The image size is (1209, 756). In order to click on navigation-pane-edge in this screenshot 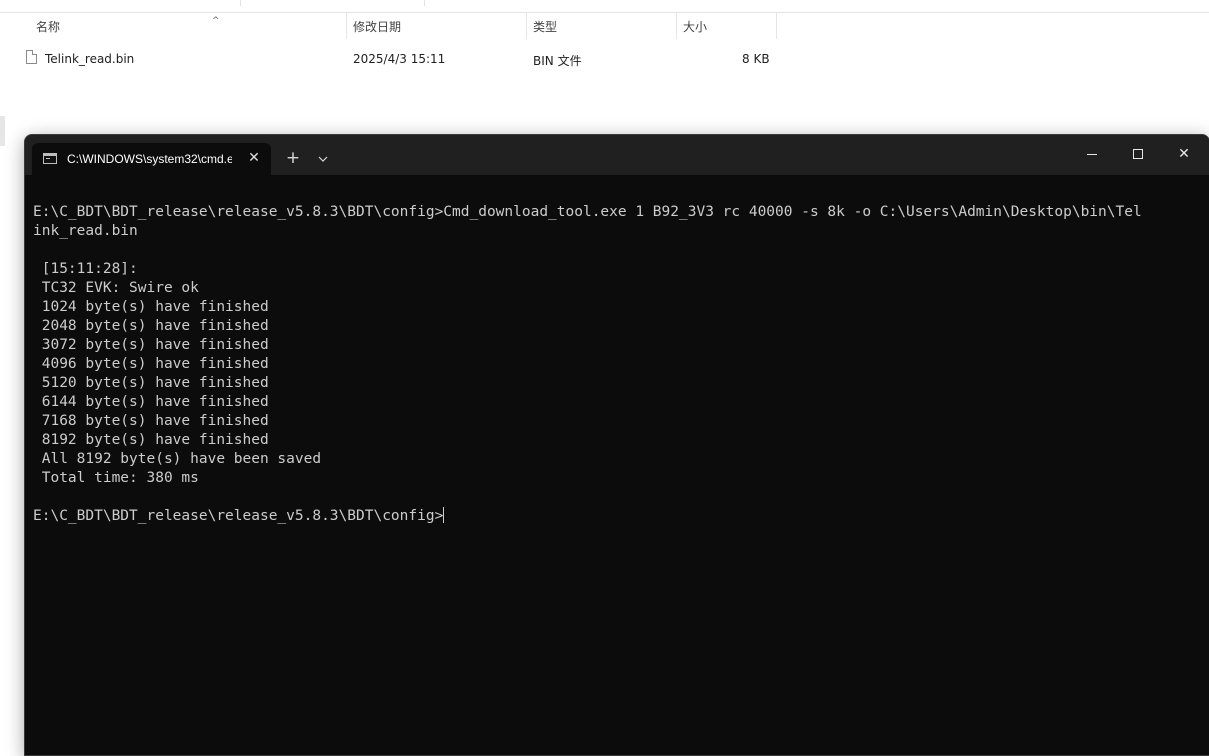, I will do `click(2, 131)`.